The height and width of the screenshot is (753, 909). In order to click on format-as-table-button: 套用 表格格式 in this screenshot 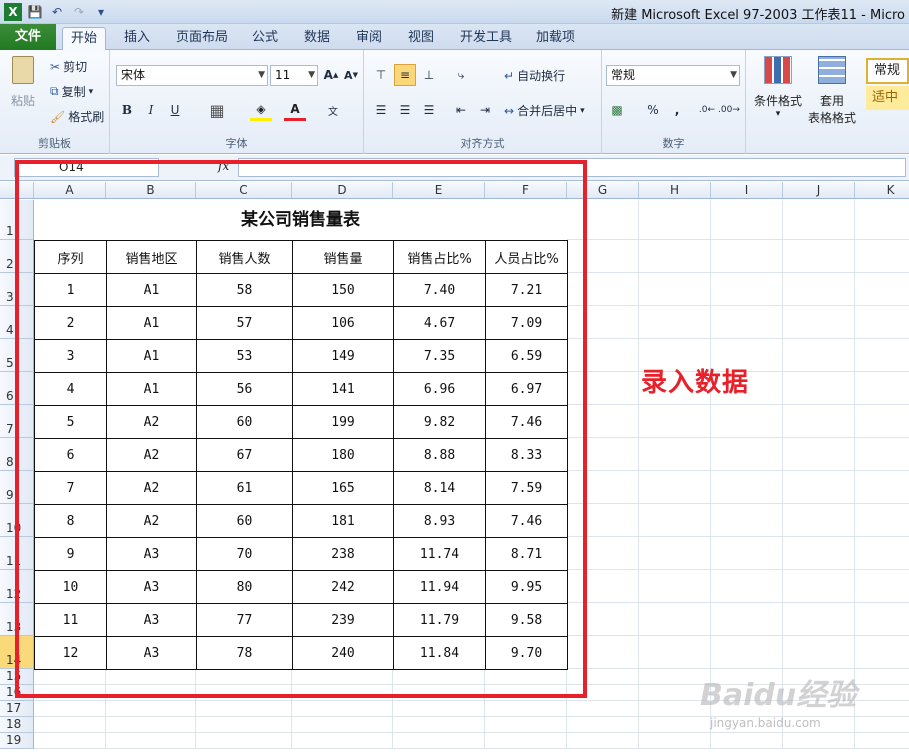, I will do `click(832, 91)`.